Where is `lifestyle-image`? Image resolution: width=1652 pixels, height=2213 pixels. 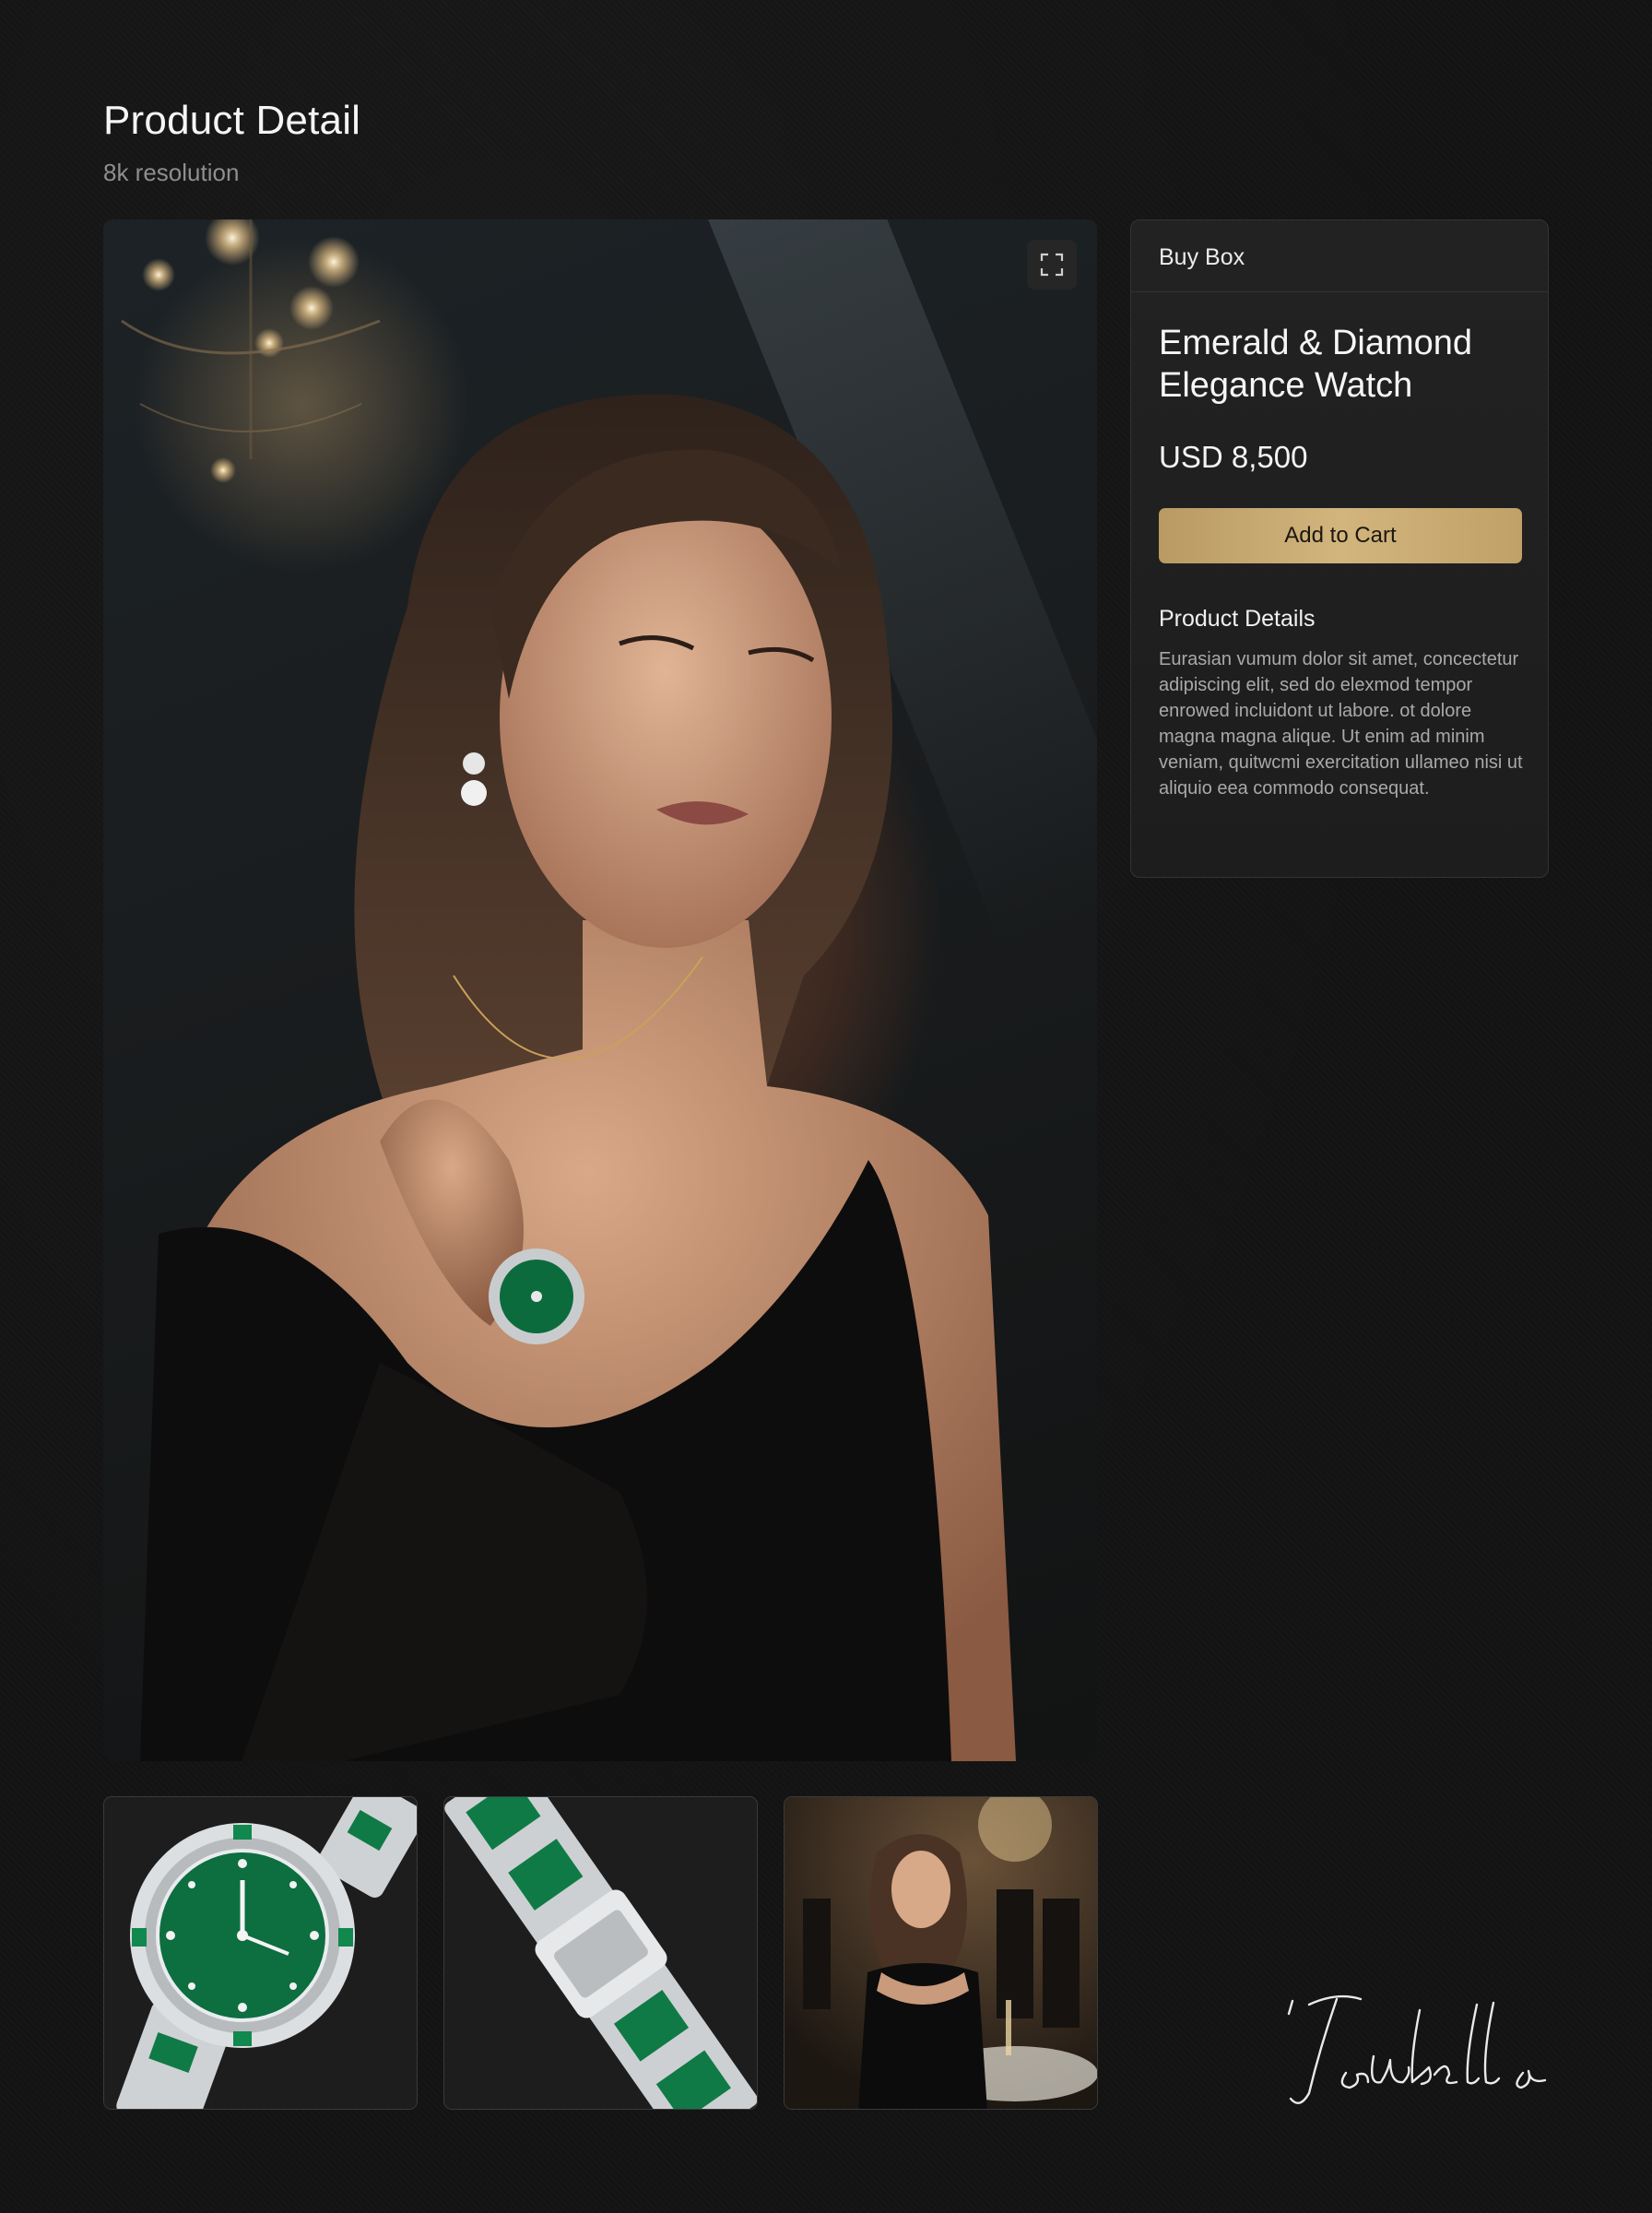
lifestyle-image is located at coordinates (941, 1953).